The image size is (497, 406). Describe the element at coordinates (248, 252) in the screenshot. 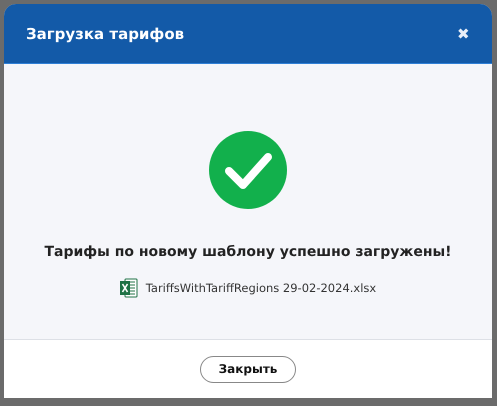

I see `success-message: Тарифы по новому шаблону успешно загружены!` at that location.